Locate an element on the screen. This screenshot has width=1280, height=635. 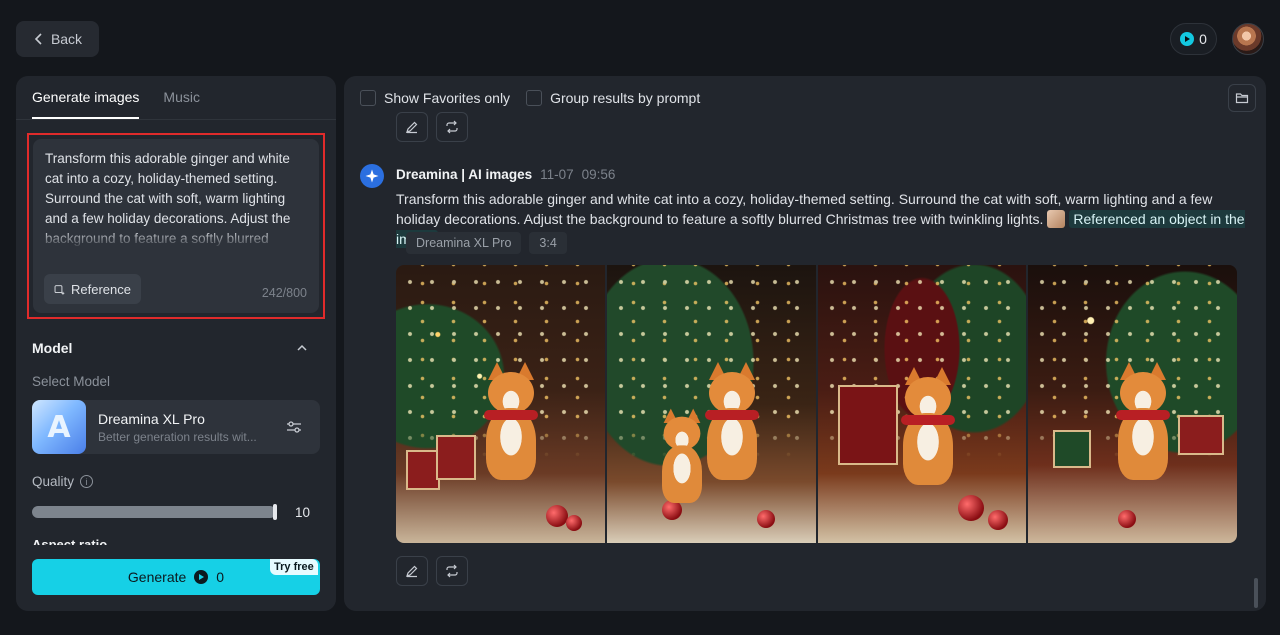
folder-button is located at coordinates (1242, 98).